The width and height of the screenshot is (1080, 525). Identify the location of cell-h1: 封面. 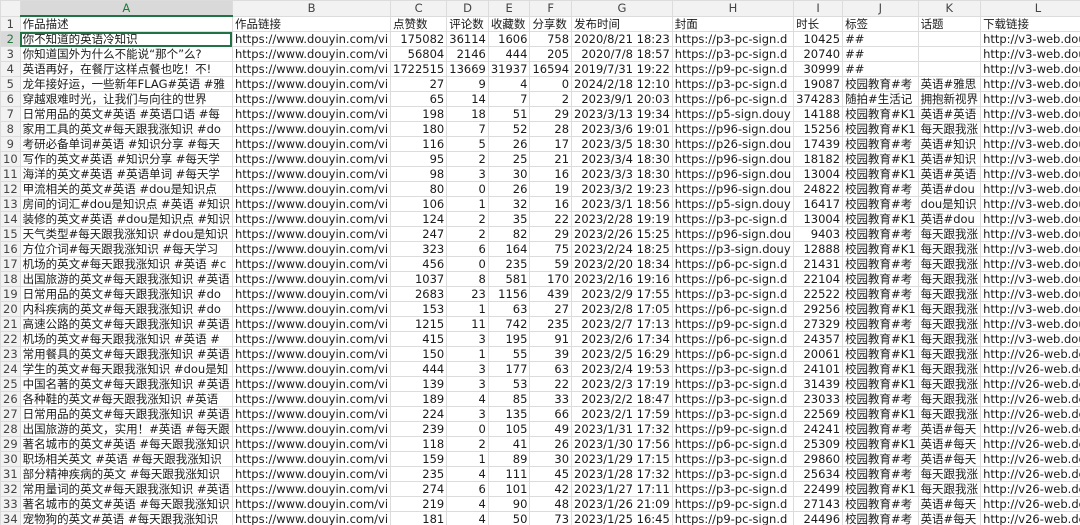
(733, 23).